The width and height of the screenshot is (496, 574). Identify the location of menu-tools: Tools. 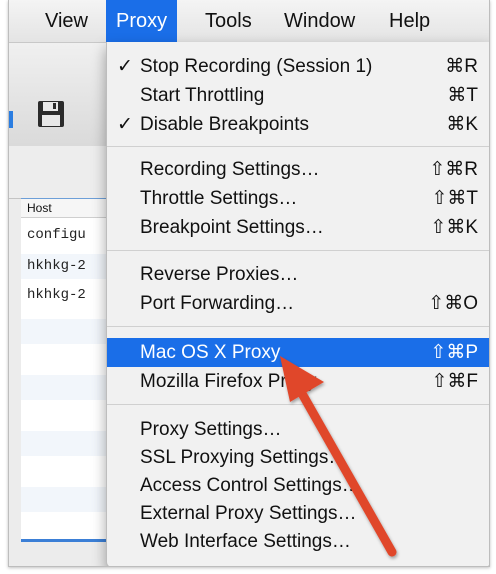
(228, 21).